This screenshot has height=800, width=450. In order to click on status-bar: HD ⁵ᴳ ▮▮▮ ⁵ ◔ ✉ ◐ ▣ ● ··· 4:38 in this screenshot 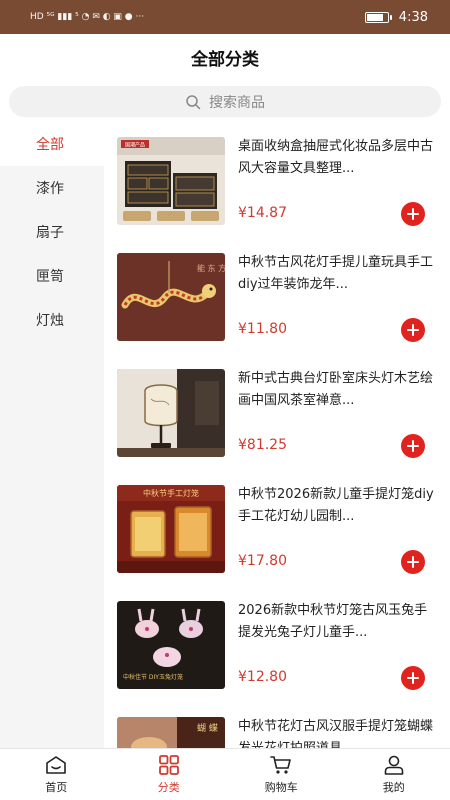, I will do `click(225, 17)`.